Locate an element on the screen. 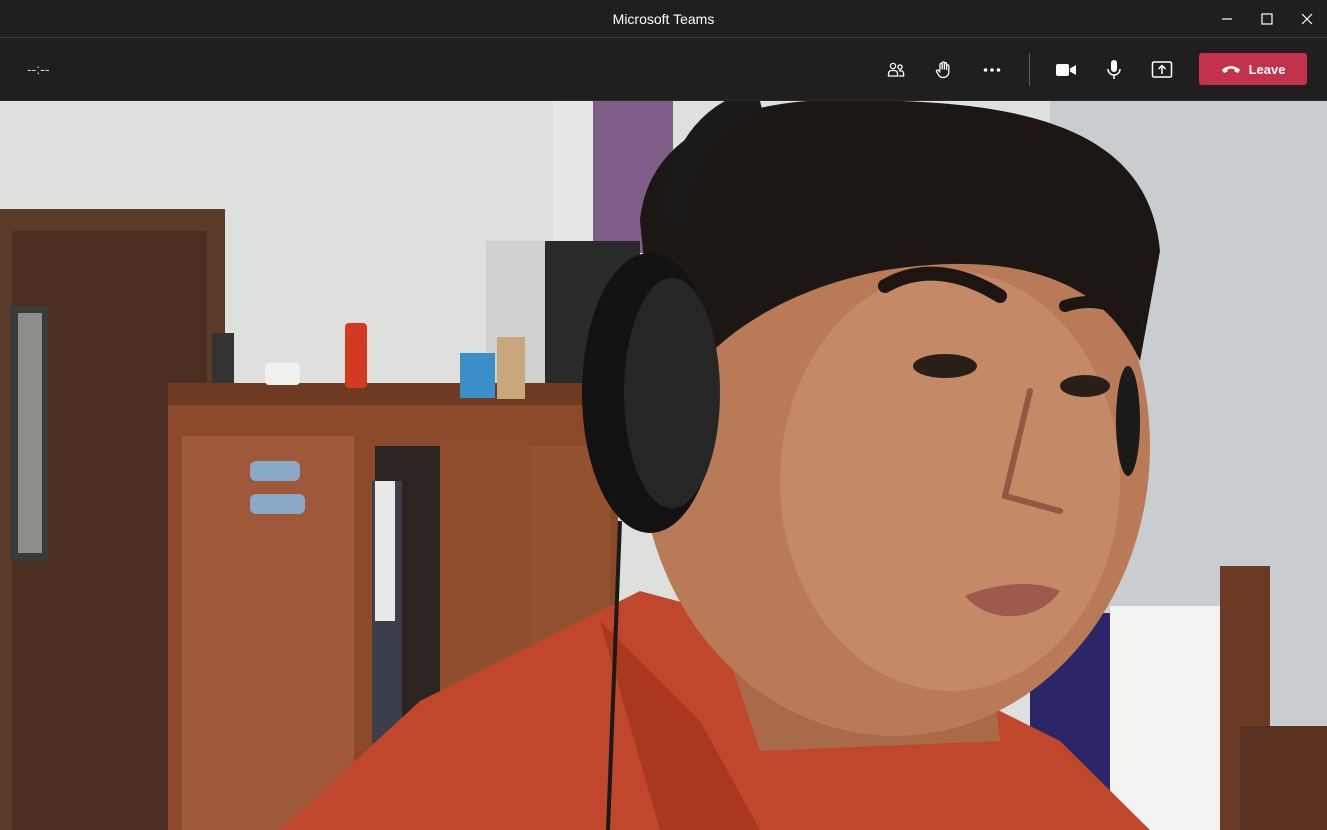 The image size is (1327, 830). participants-button is located at coordinates (896, 70).